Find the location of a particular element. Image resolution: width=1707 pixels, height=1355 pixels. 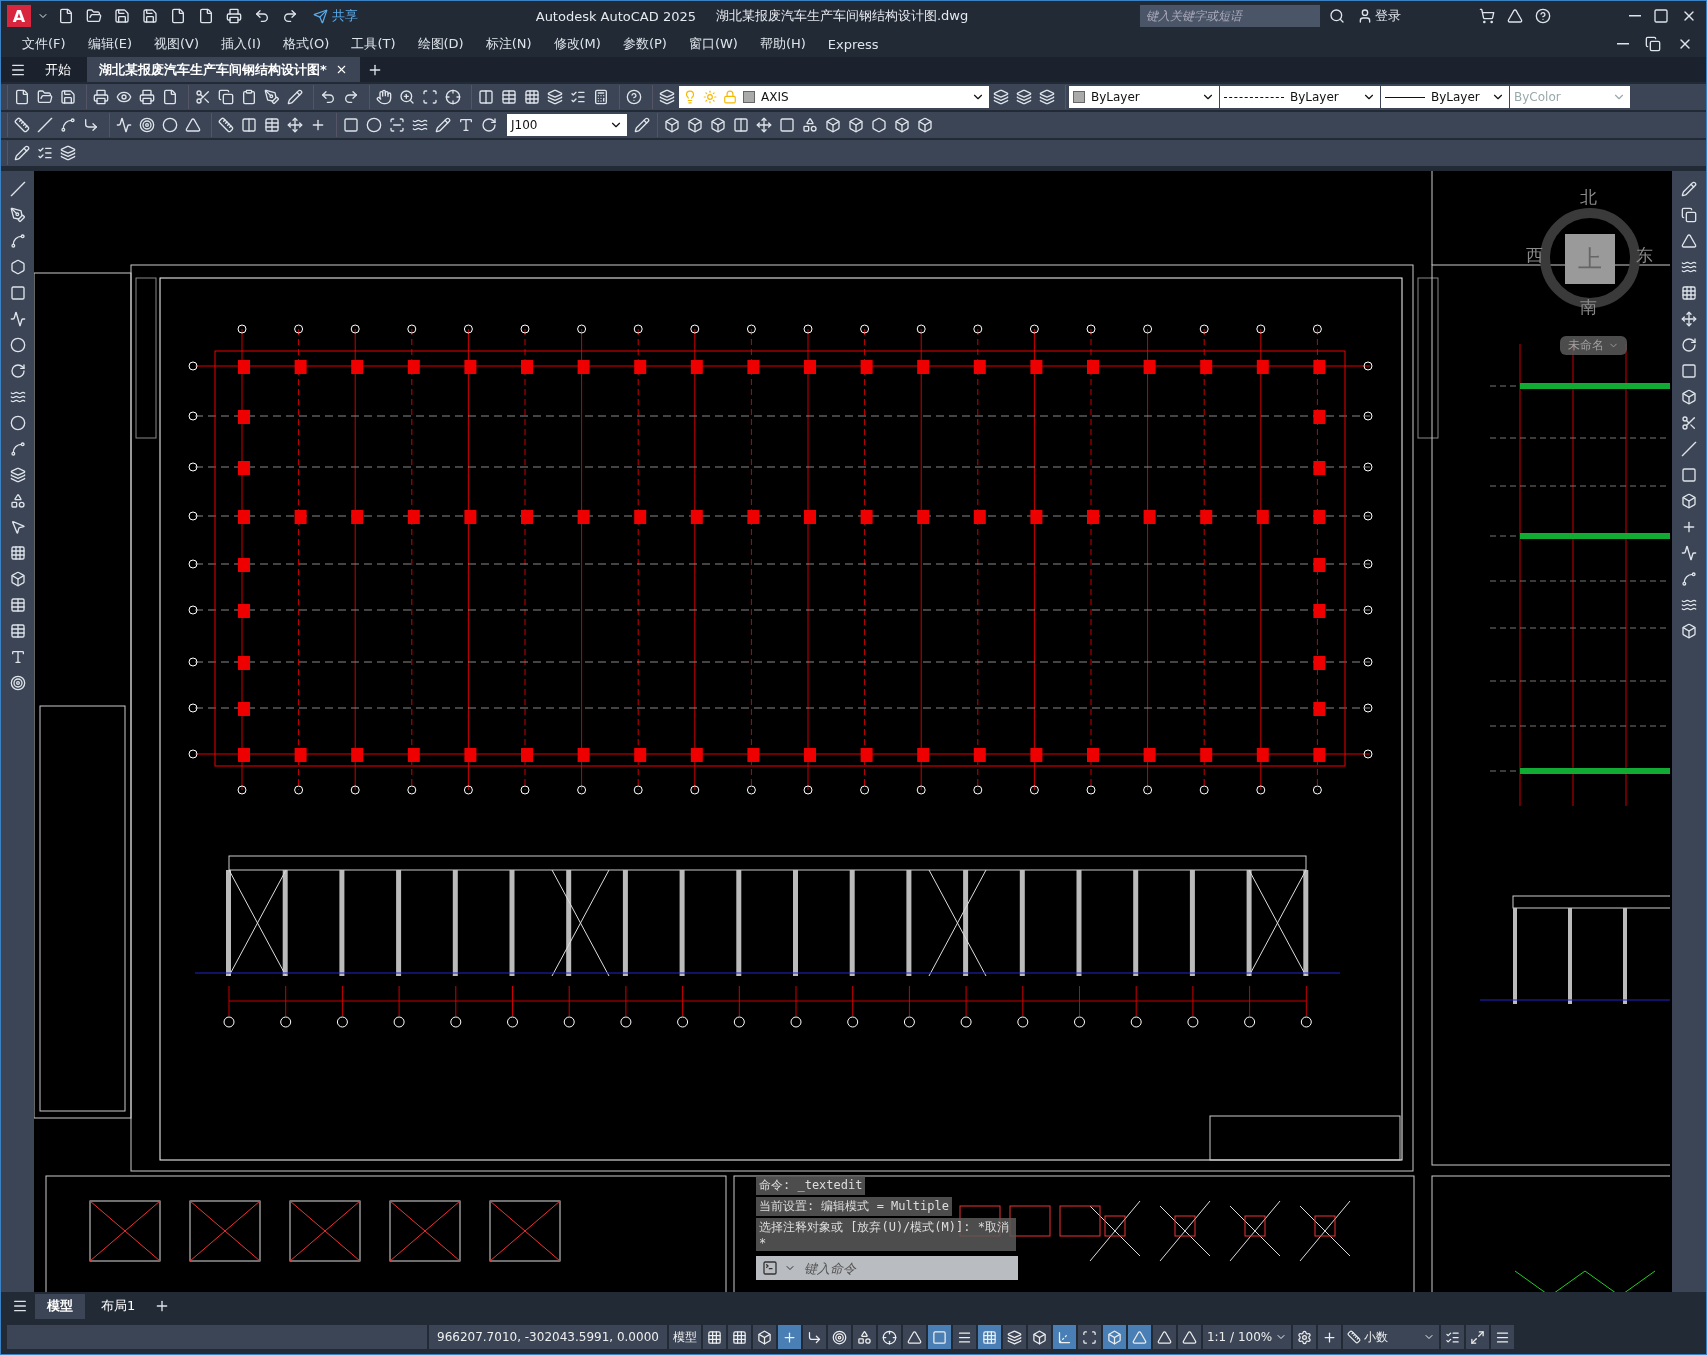

compass-west: 西 is located at coordinates (1534, 255).